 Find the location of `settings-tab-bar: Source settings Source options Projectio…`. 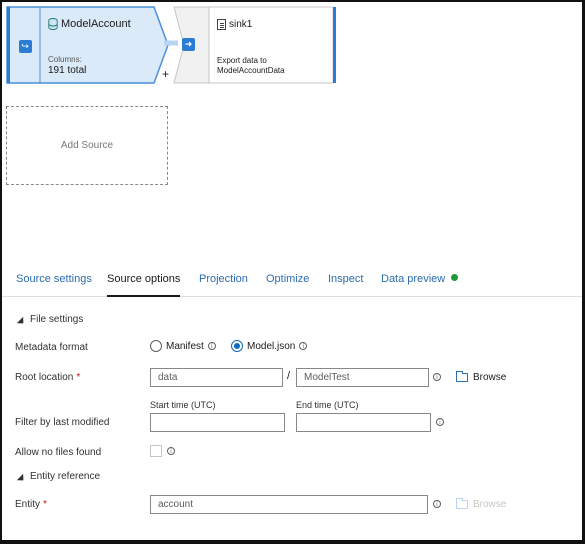

settings-tab-bar: Source settings Source options Projectio… is located at coordinates (292, 281).